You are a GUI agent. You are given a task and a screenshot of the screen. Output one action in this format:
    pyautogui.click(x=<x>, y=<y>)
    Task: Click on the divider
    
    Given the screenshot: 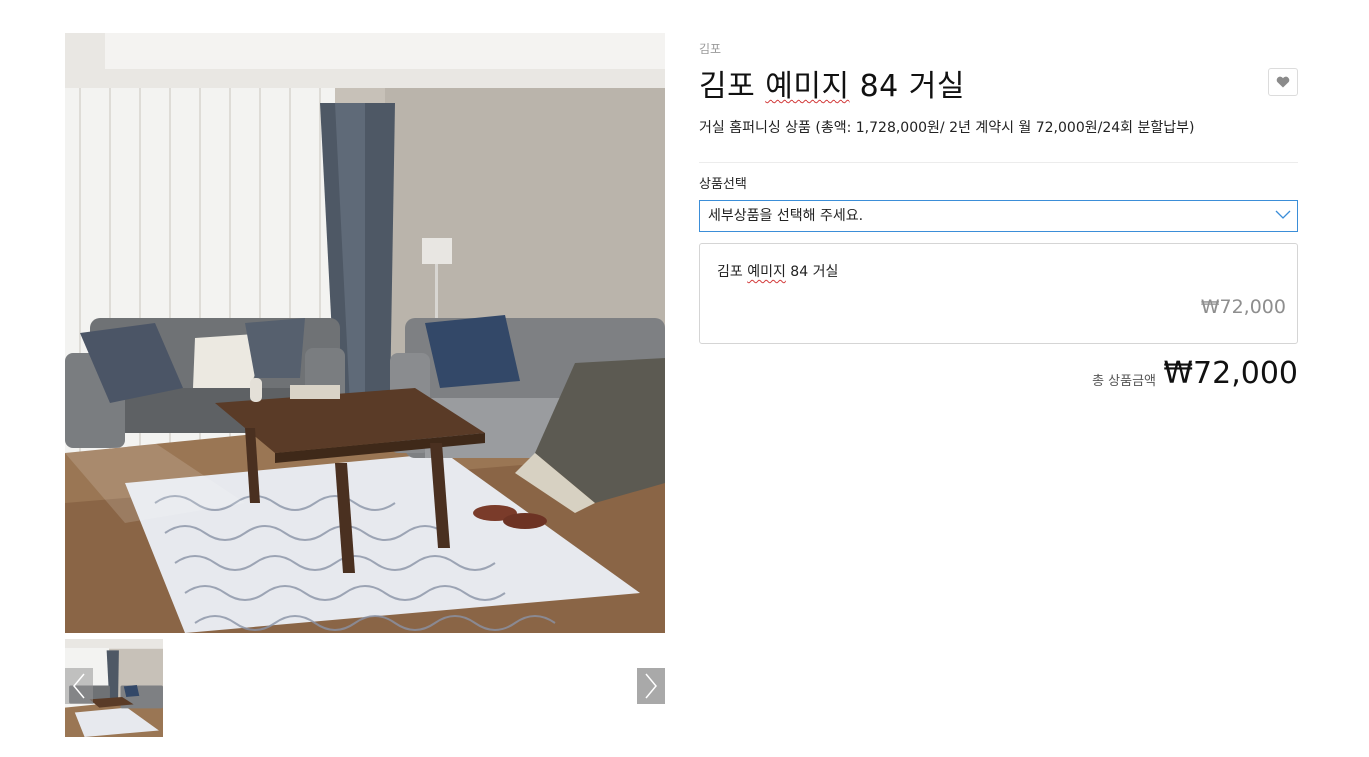 What is the action you would take?
    pyautogui.click(x=998, y=162)
    